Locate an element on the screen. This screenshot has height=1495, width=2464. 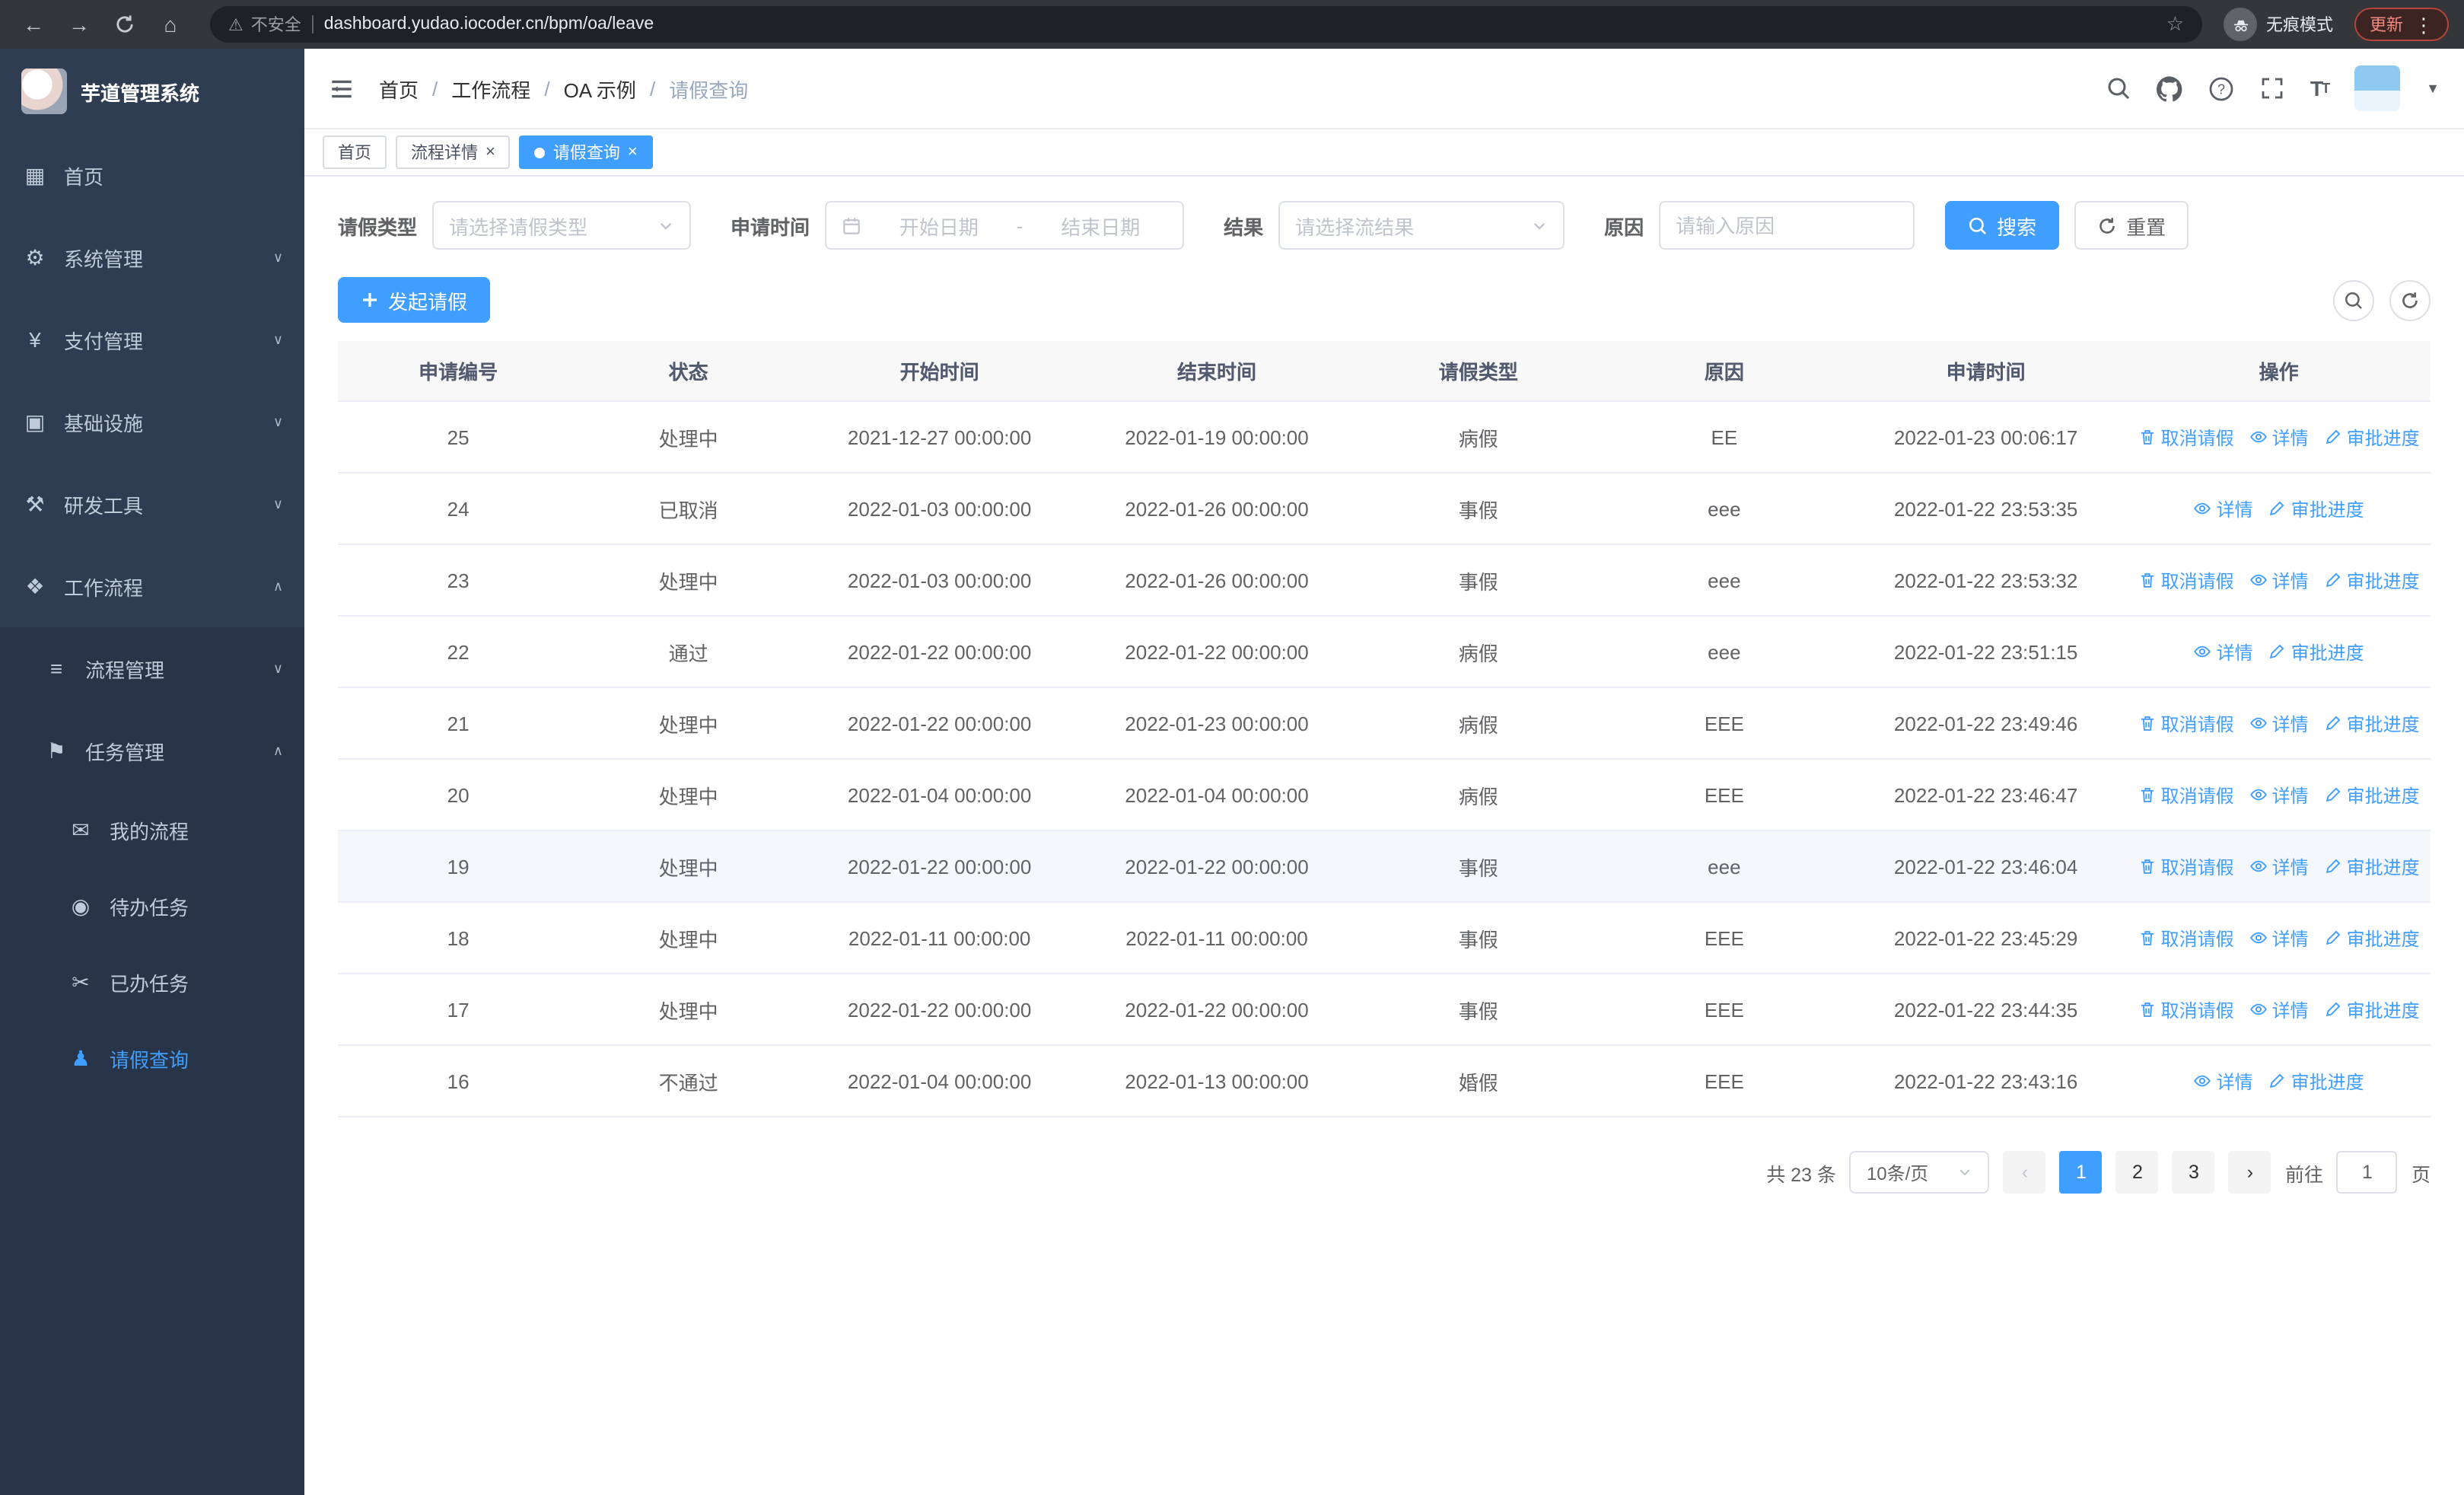
cell-end: 2022-01-11 00:00:00 is located at coordinates (1216, 937).